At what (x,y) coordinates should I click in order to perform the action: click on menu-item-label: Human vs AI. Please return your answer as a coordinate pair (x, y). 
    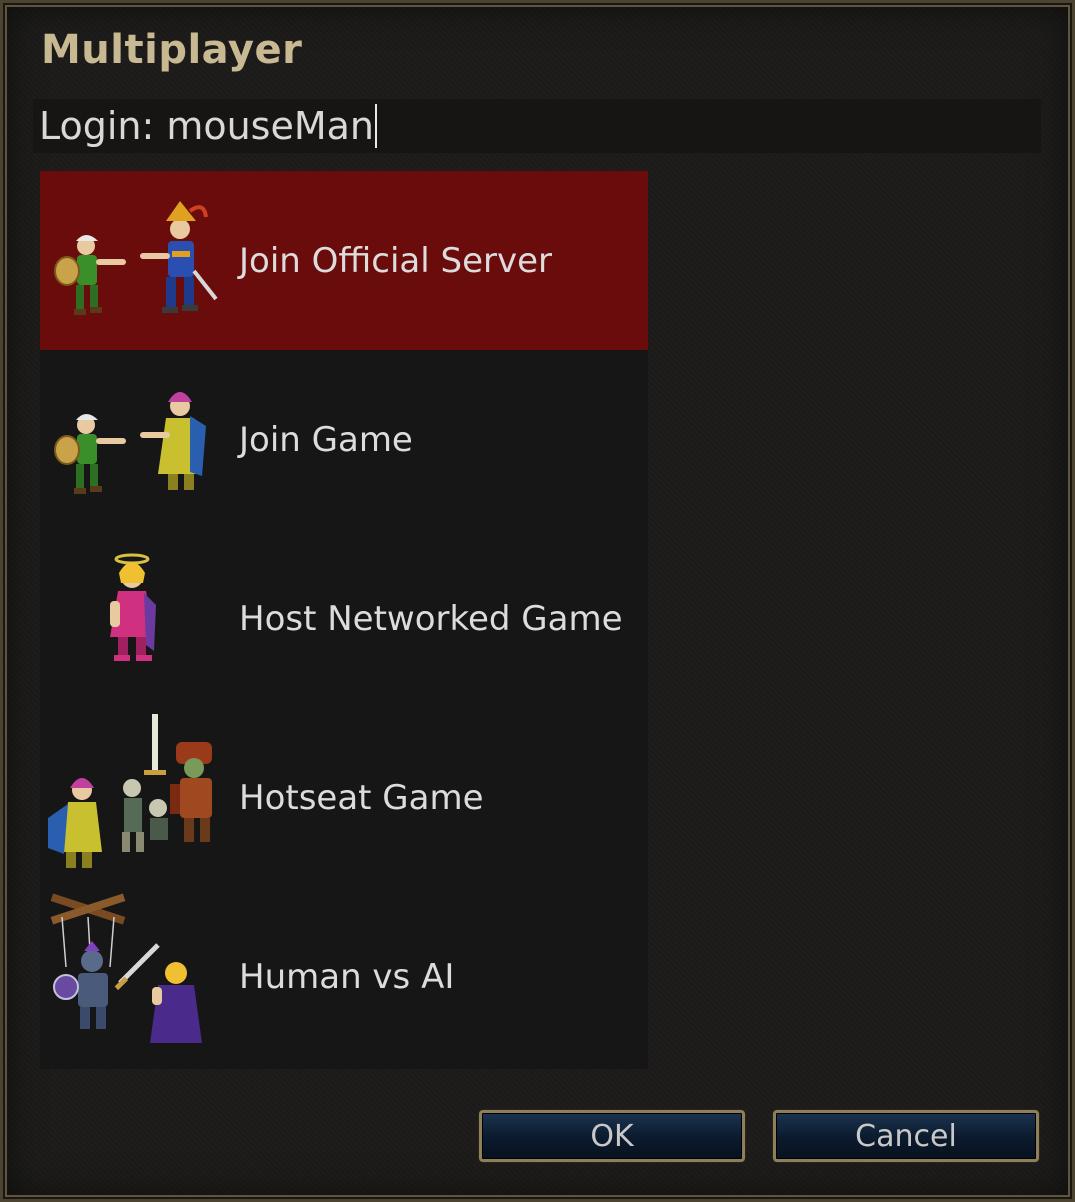
    Looking at the image, I should click on (347, 976).